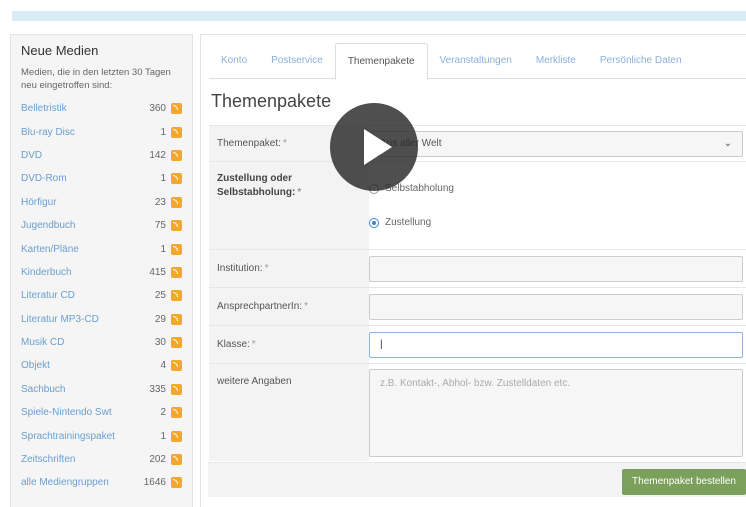  I want to click on radio-button-checked-icon, so click(374, 222).